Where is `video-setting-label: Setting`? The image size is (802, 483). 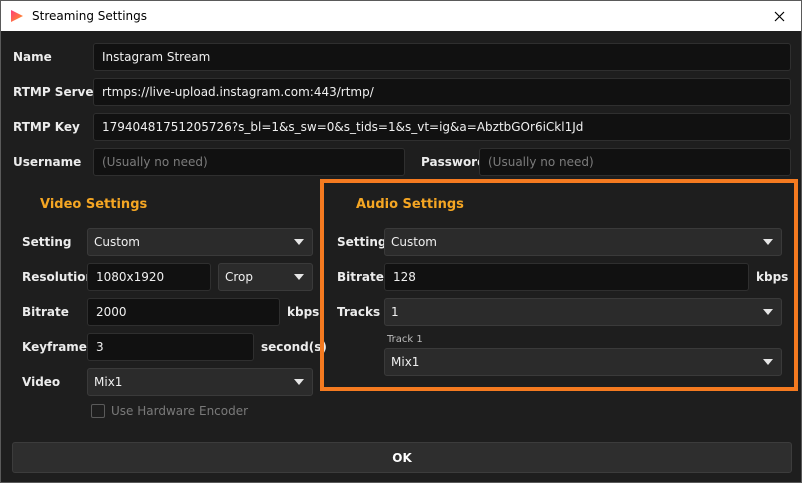 video-setting-label: Setting is located at coordinates (47, 242).